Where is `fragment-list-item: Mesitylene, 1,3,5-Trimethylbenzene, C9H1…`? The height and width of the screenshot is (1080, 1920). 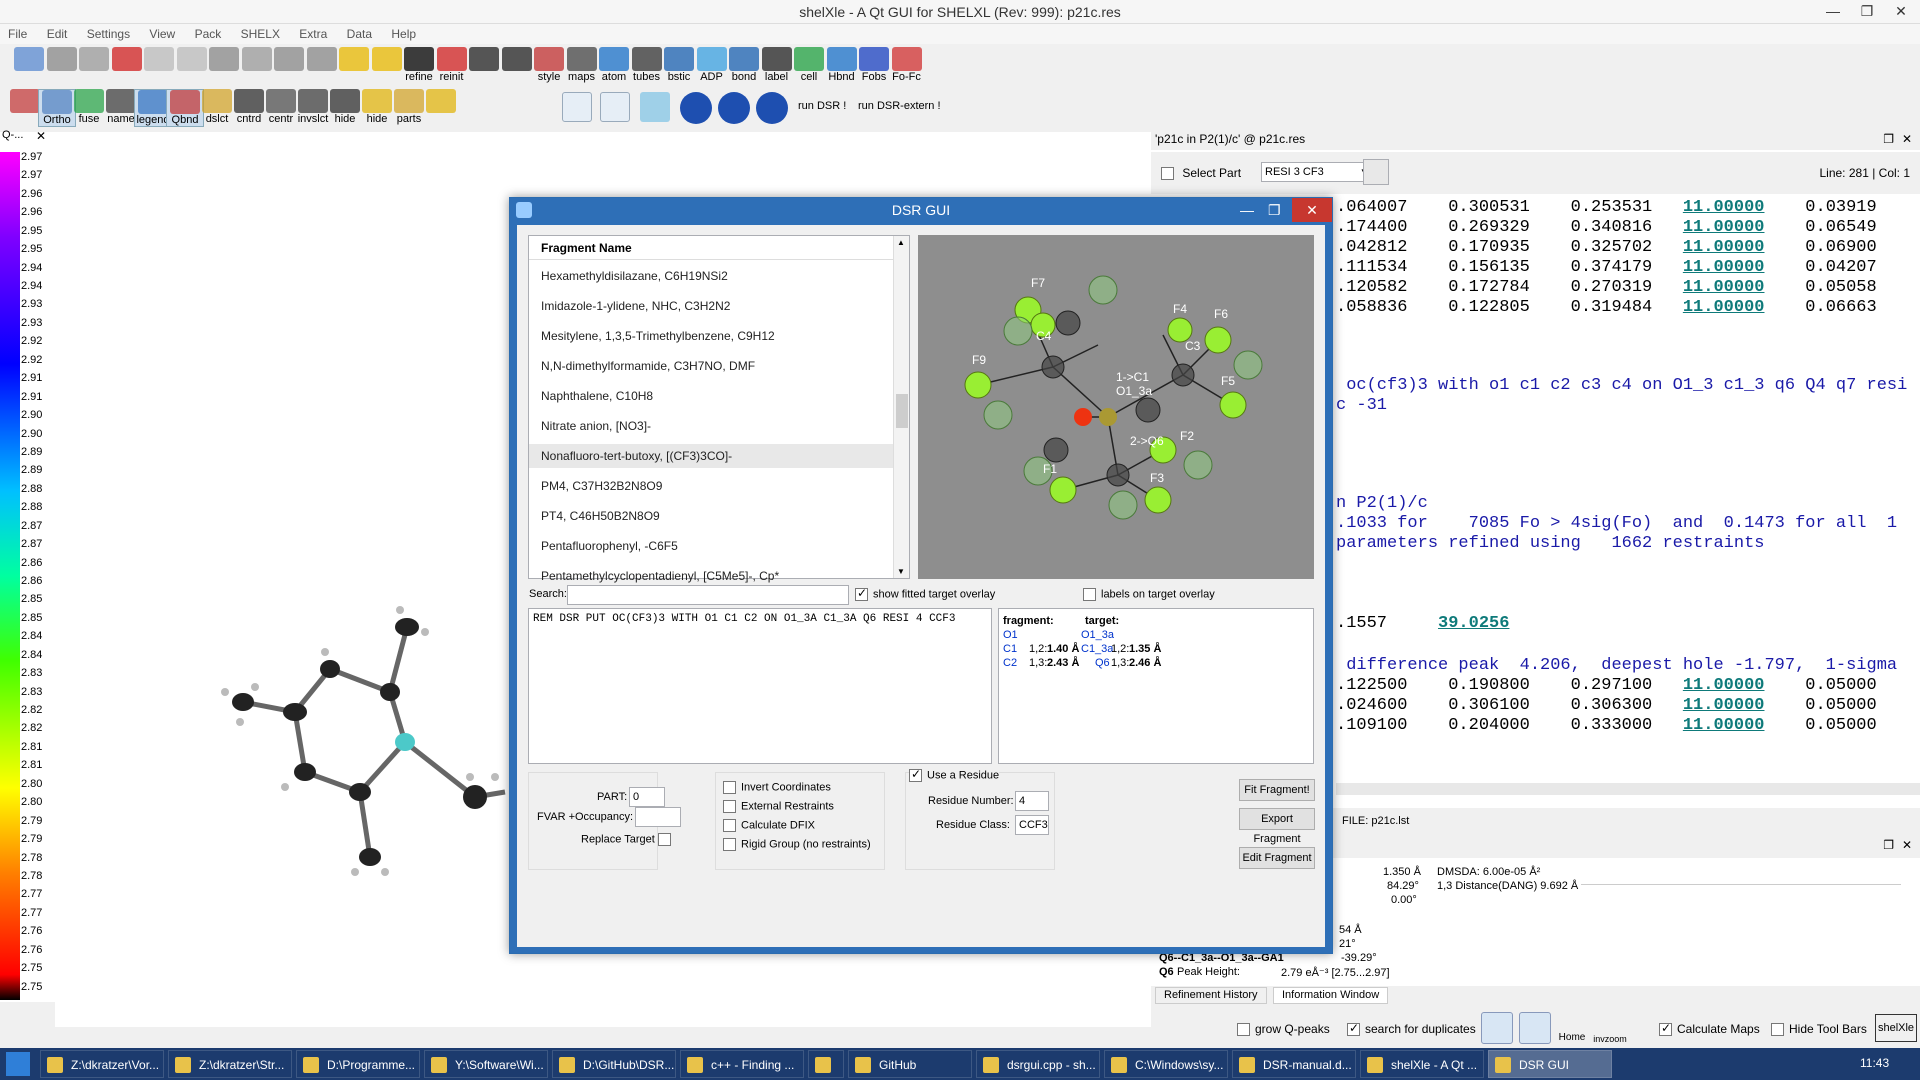
fragment-list-item: Mesitylene, 1,3,5-Trimethylbenzene, C9H1… is located at coordinates (712, 336).